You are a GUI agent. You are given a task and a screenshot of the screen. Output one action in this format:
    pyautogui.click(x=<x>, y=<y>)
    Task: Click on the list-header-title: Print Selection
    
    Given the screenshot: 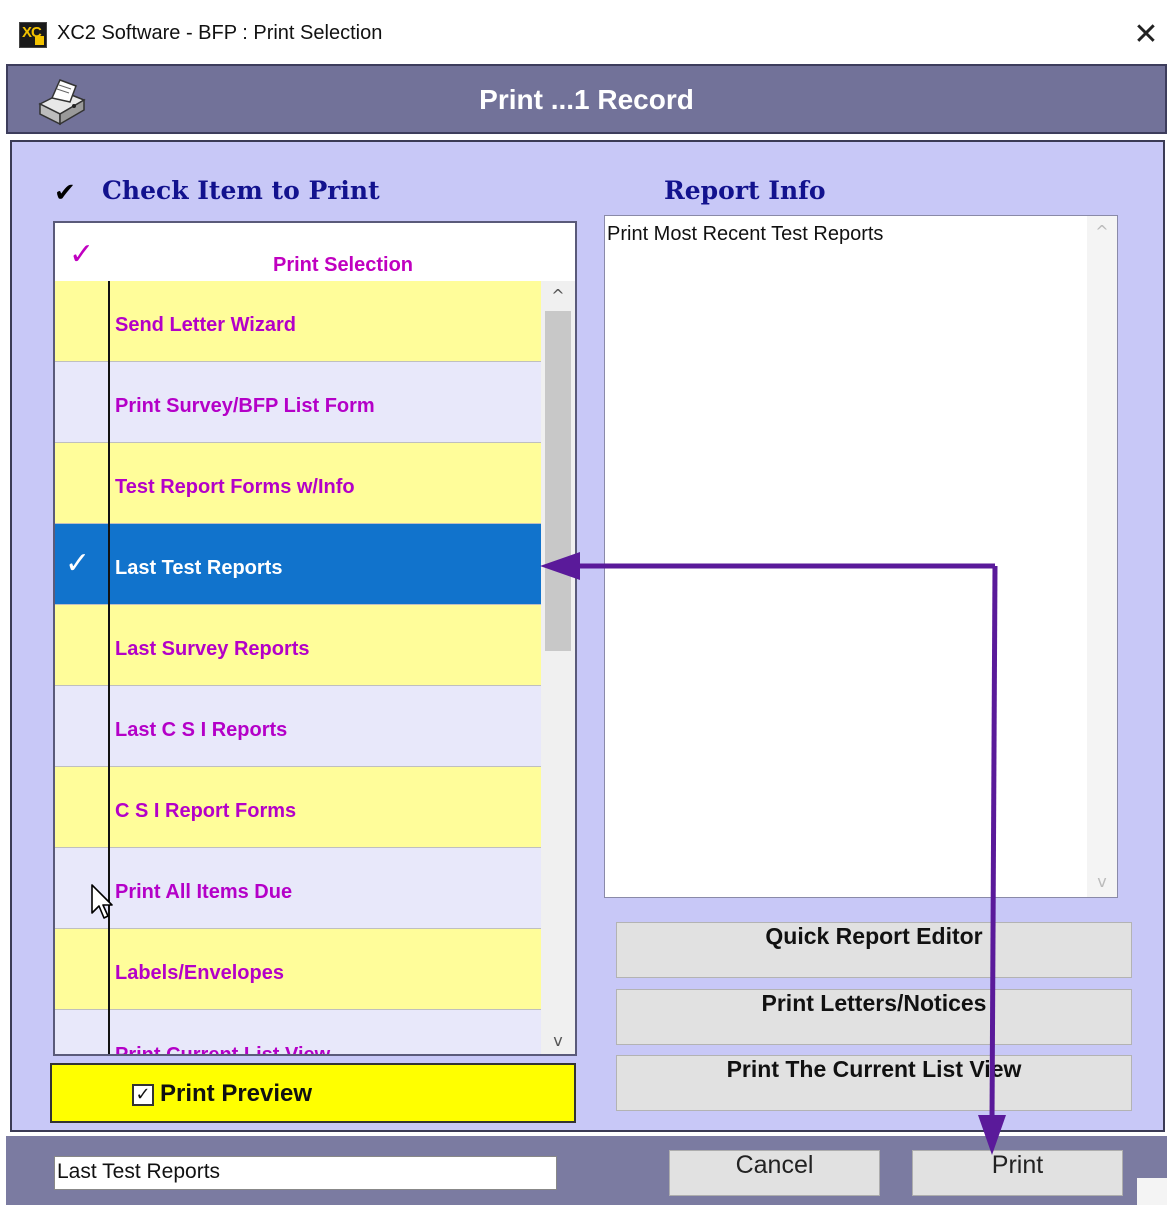 What is the action you would take?
    pyautogui.click(x=343, y=265)
    